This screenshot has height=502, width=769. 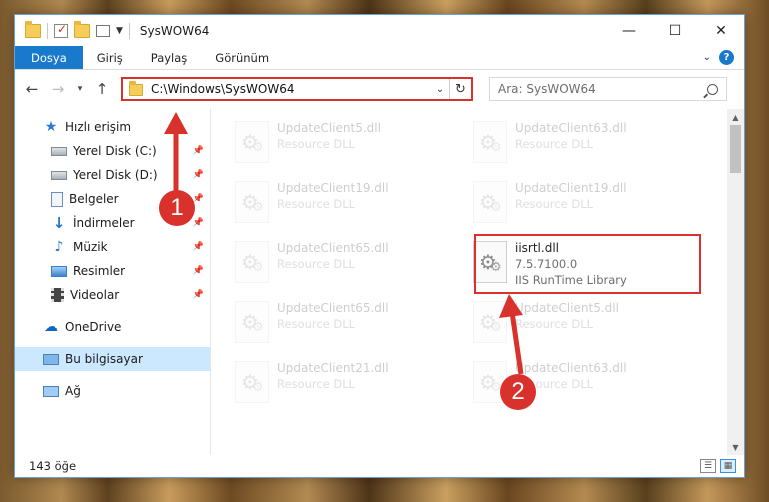 What do you see at coordinates (592, 145) in the screenshot?
I see `file-item: UpdateClient63.dll Resource DLL` at bounding box center [592, 145].